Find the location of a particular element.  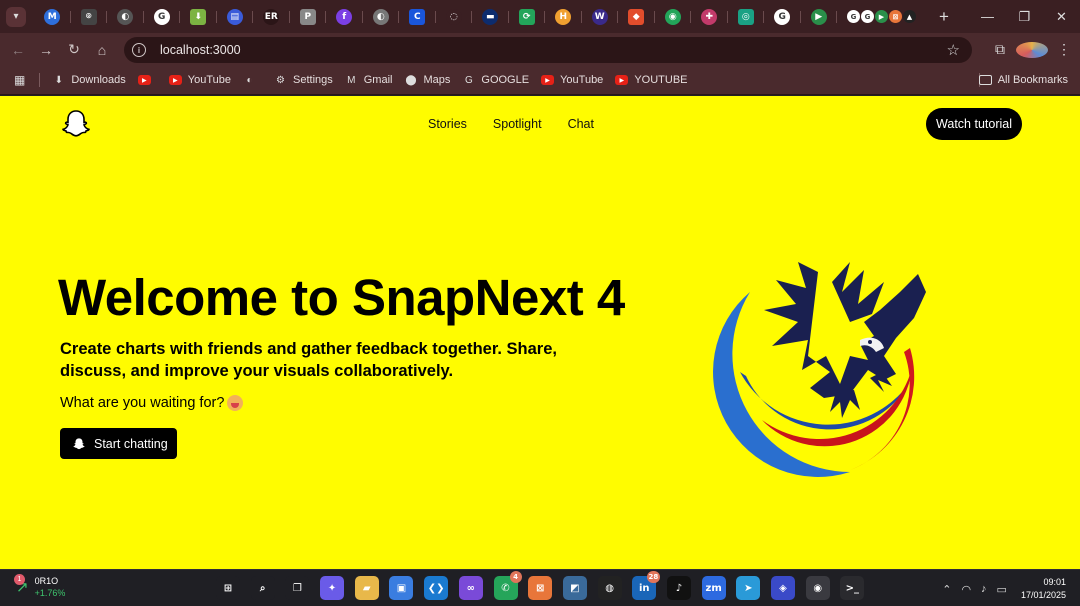

app-icon: ◈ is located at coordinates (783, 588).